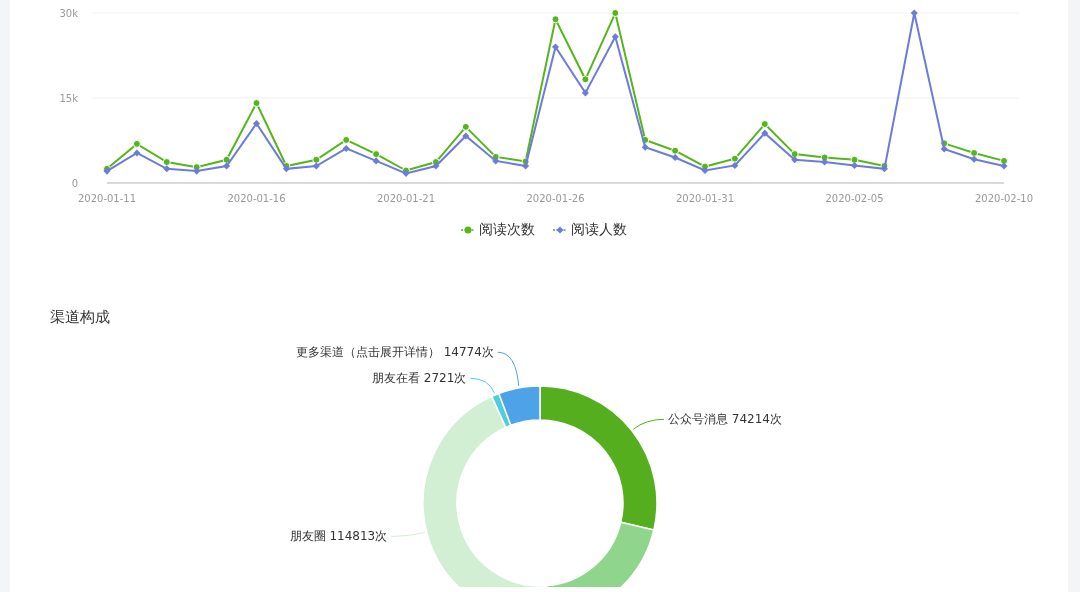 This screenshot has height=592, width=1080. I want to click on axis-label: 2020-01-16, so click(256, 198).